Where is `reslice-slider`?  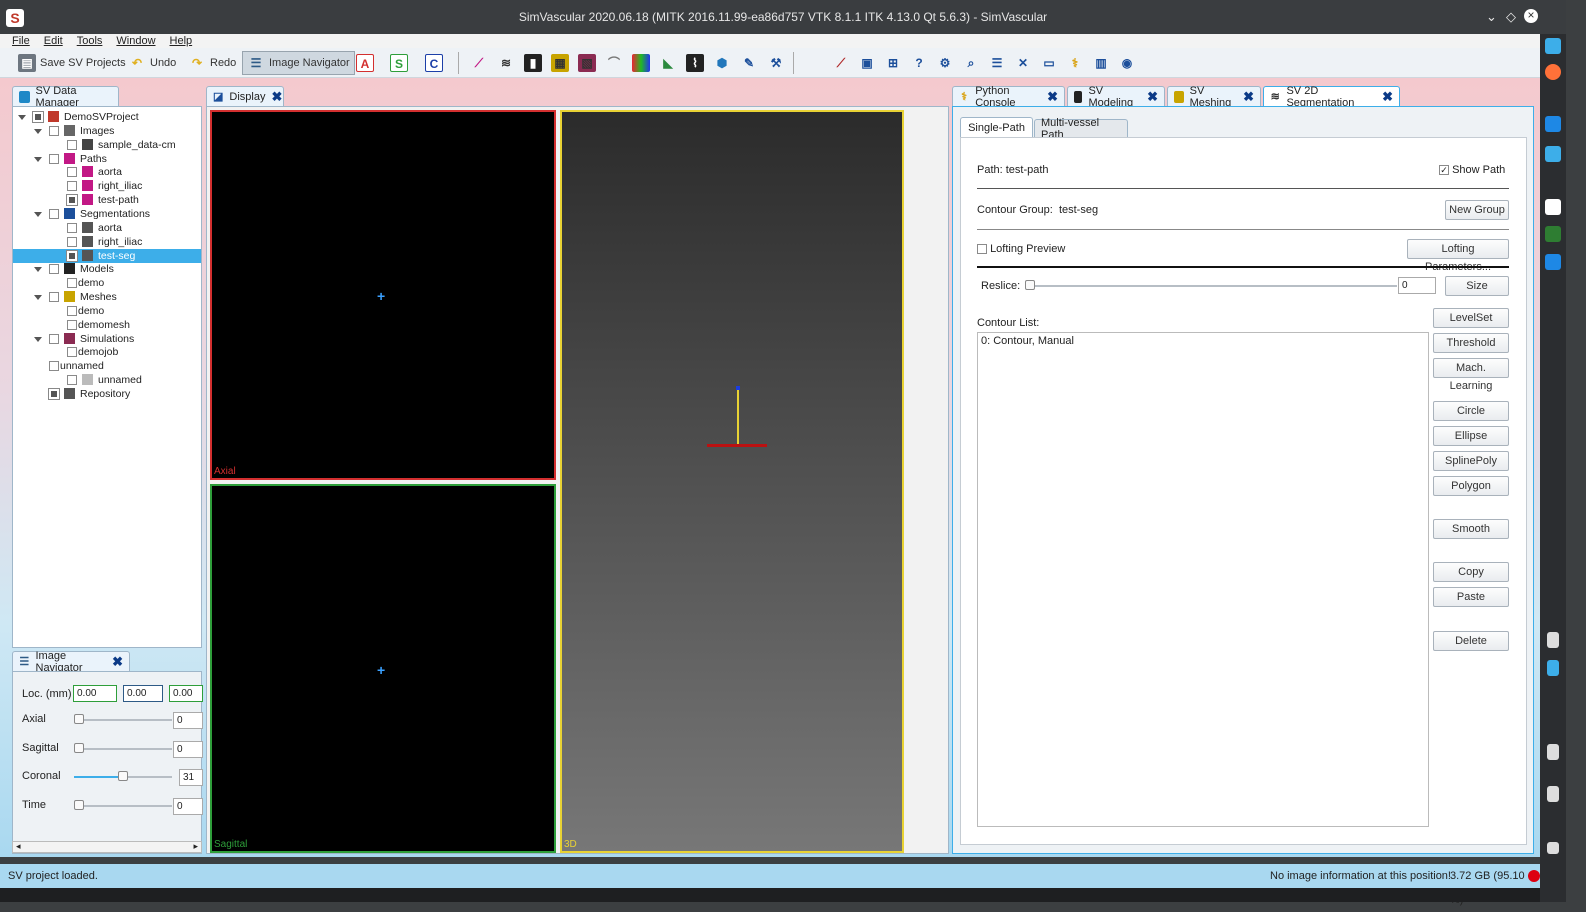
reslice-slider is located at coordinates (1211, 285).